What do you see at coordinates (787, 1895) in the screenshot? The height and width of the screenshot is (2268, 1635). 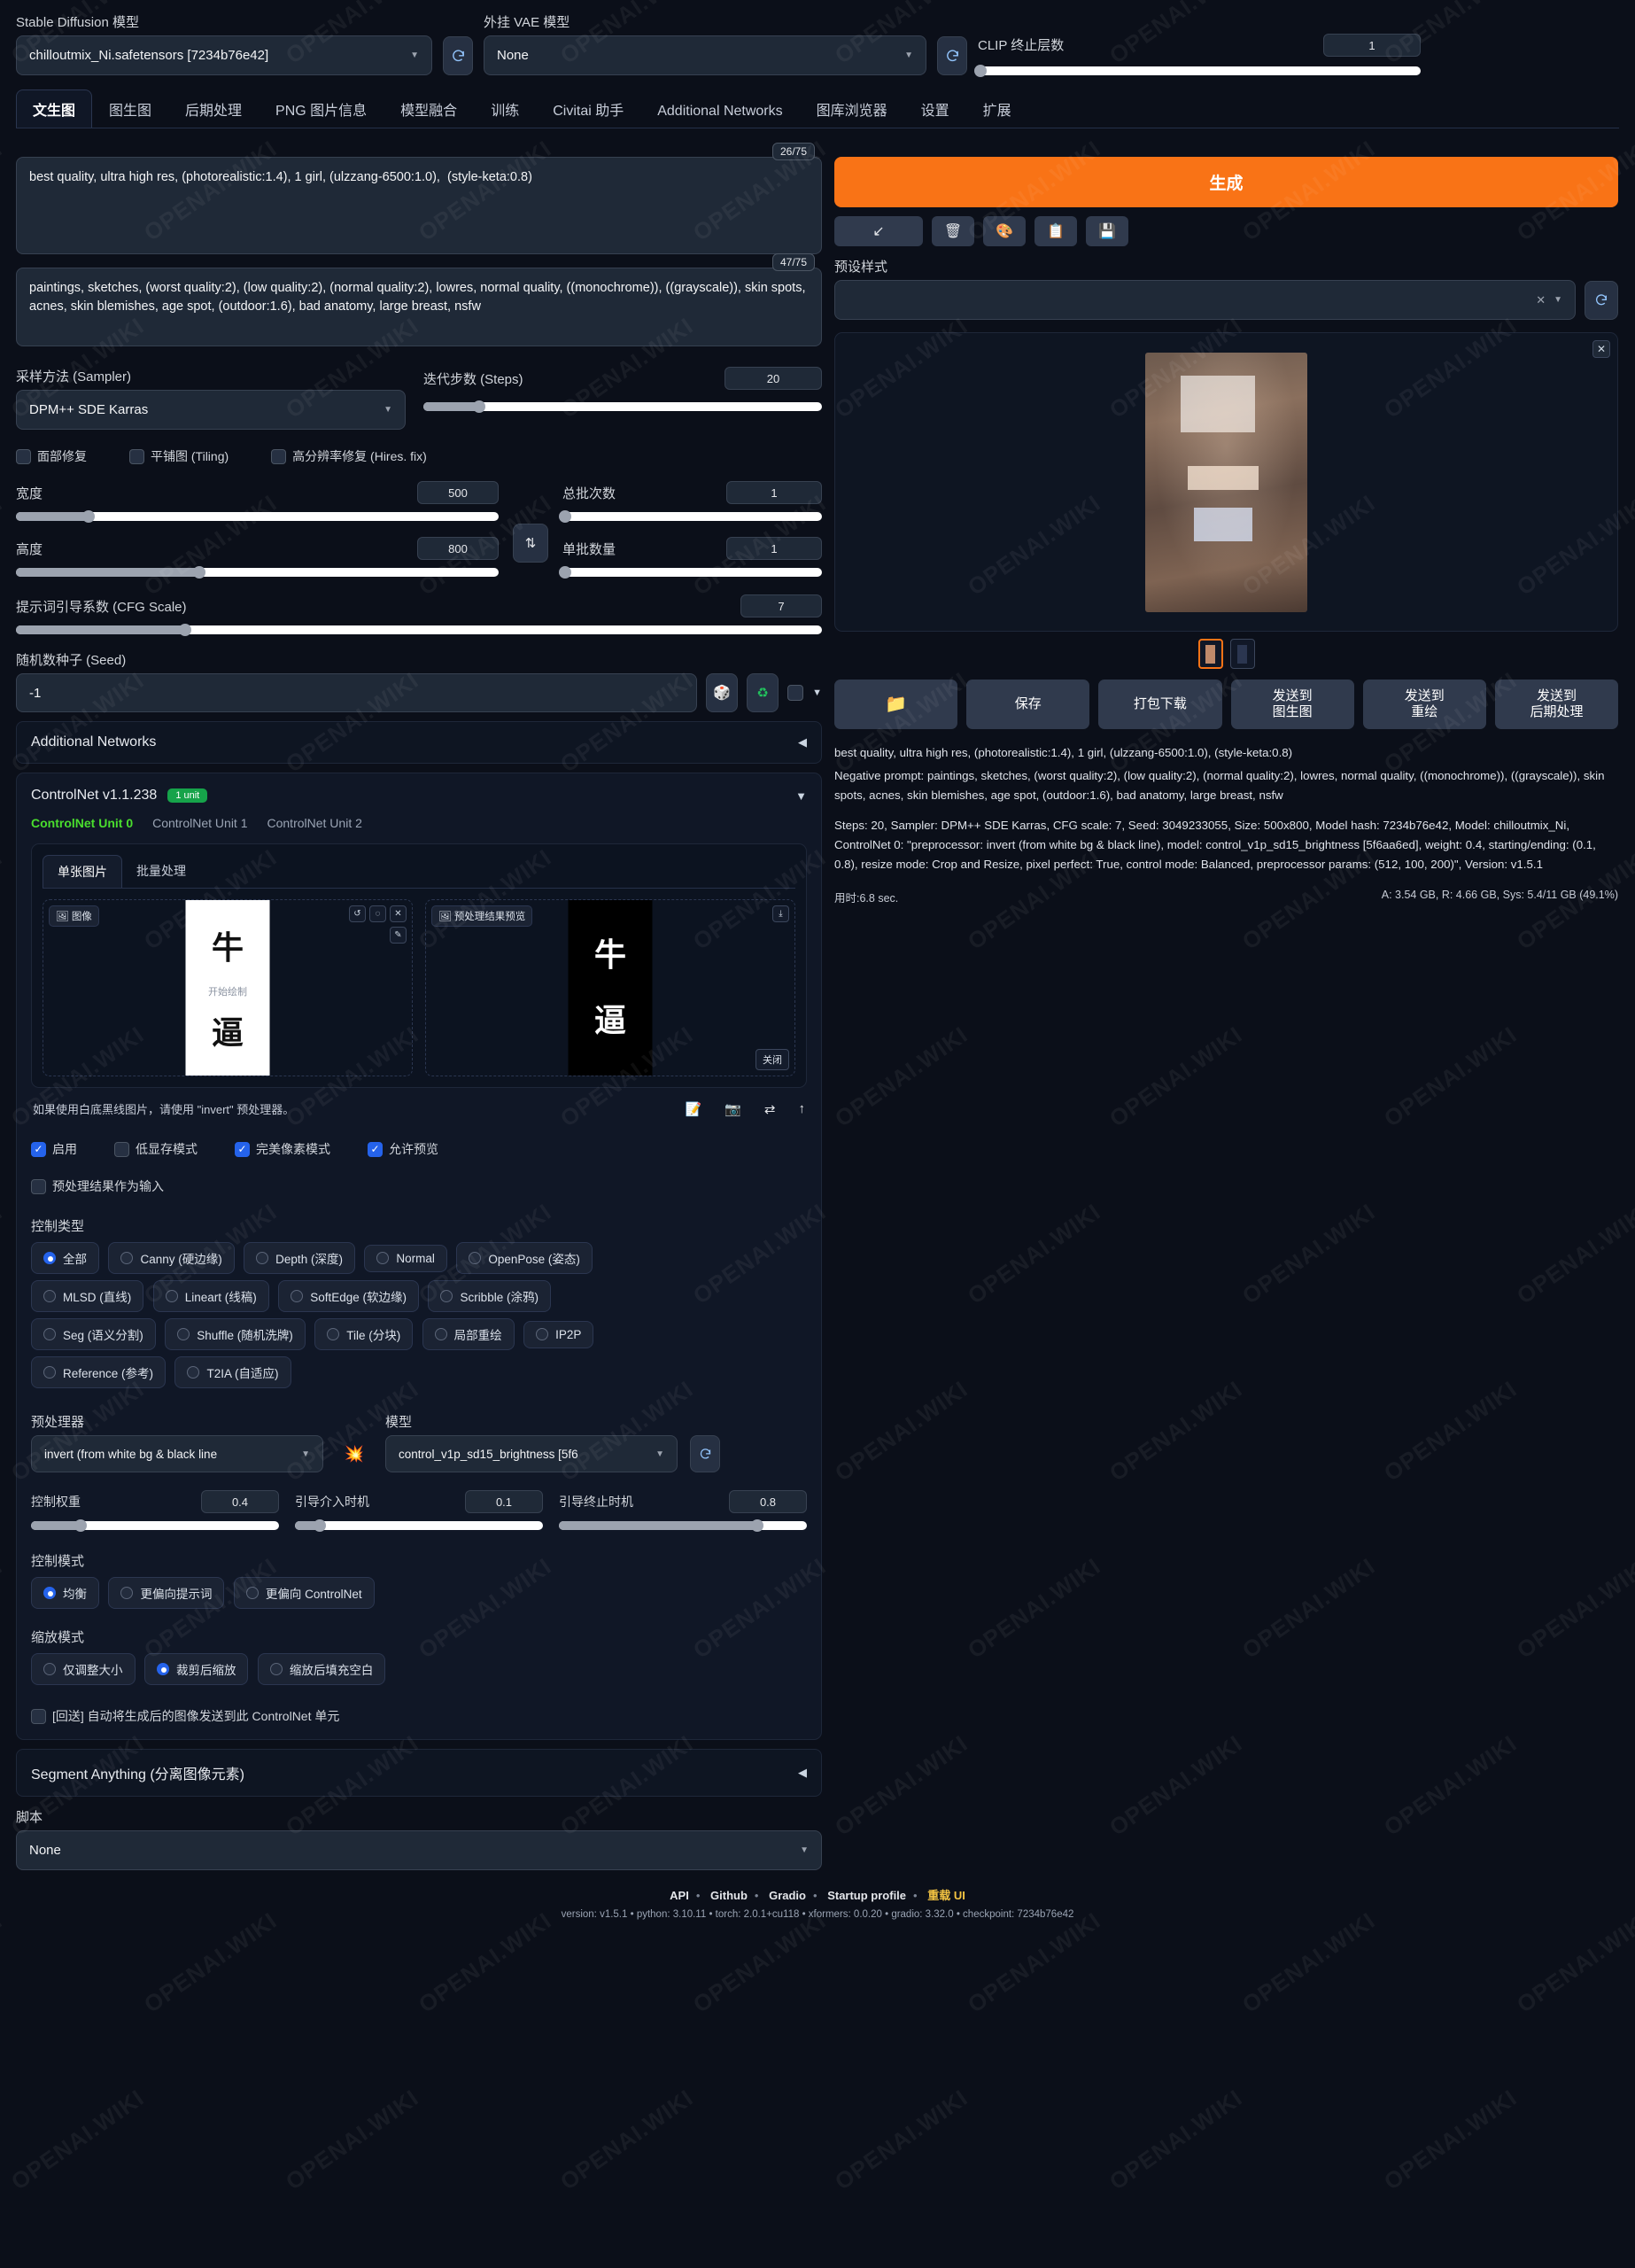 I see `footer-link-gradio: Gradio` at bounding box center [787, 1895].